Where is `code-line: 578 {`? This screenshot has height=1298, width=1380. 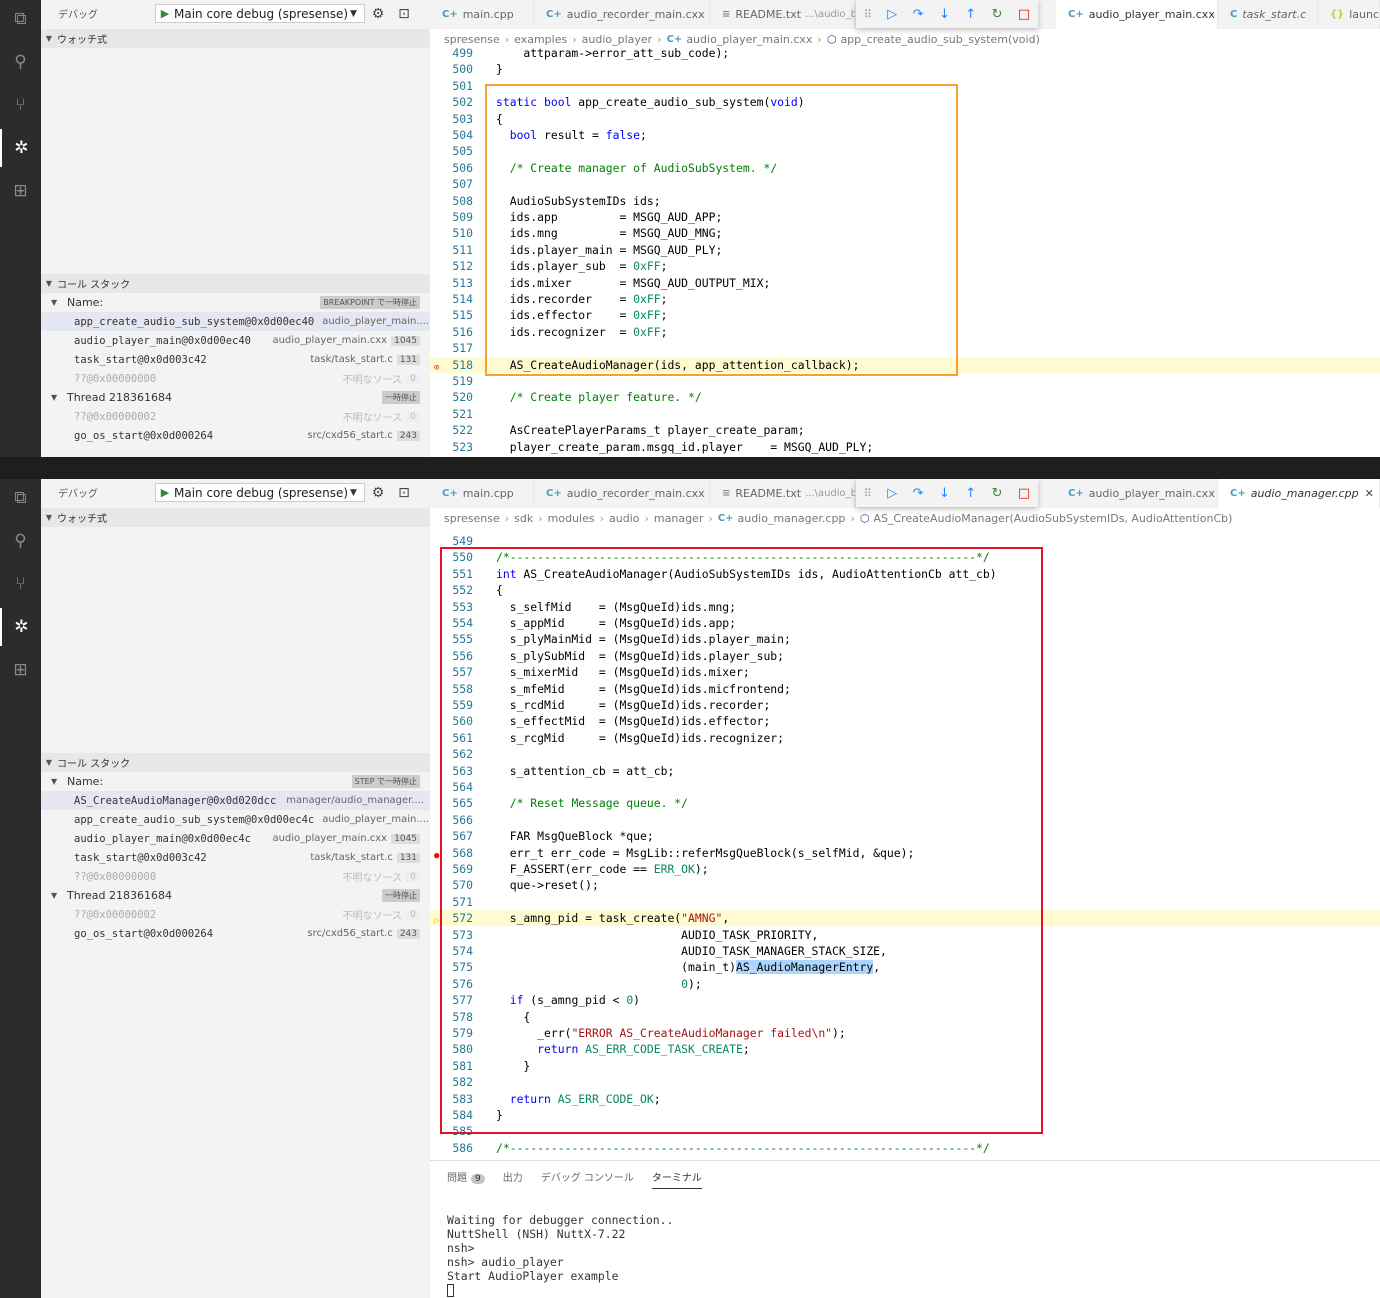
code-line: 578 { is located at coordinates (905, 1017).